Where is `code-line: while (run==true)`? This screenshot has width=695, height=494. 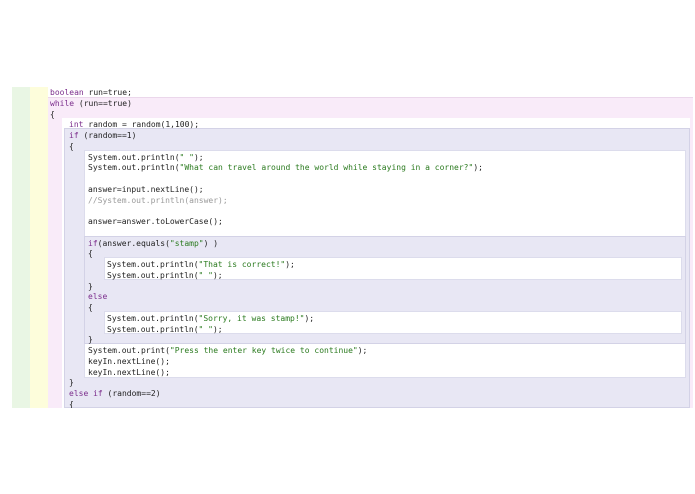
code-line: while (run==true) is located at coordinates (91, 103).